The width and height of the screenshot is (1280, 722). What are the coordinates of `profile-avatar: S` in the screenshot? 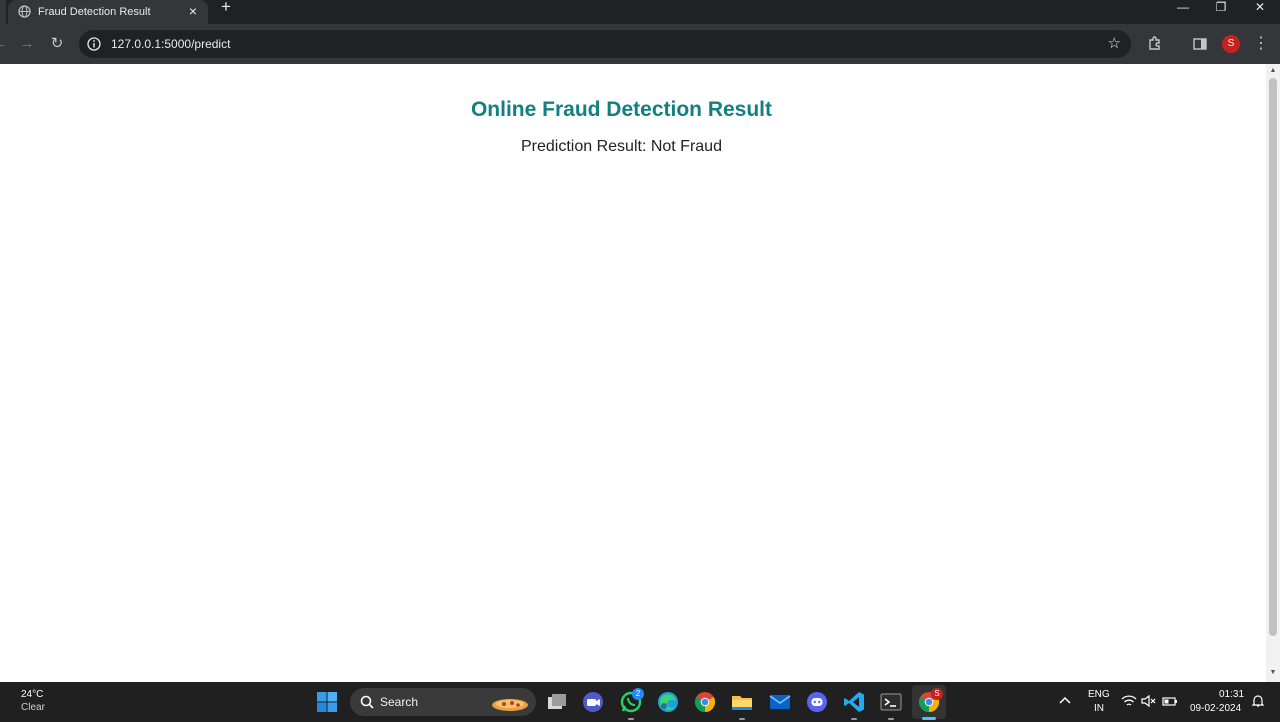 It's located at (1231, 44).